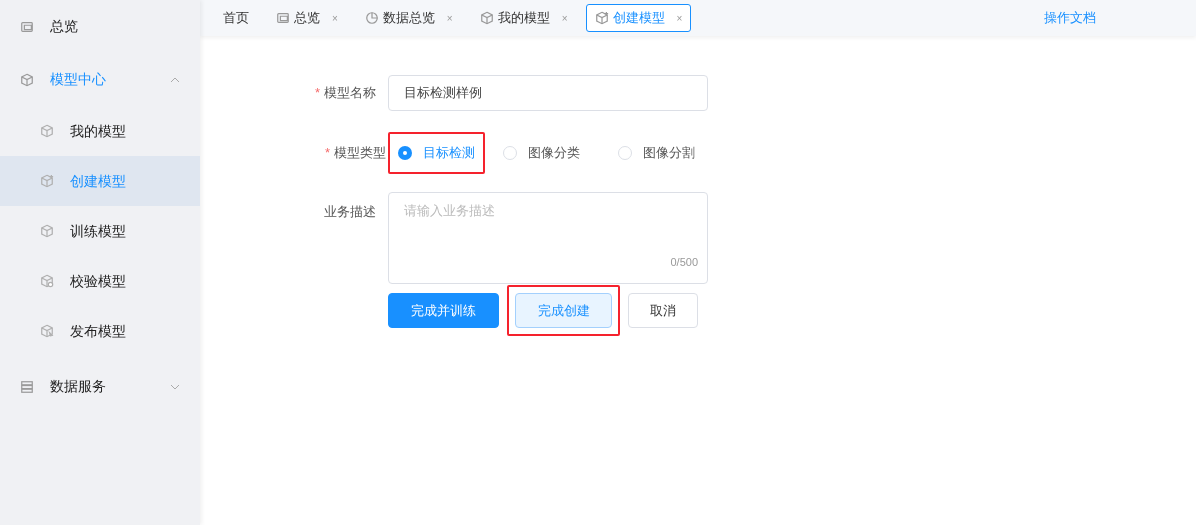 This screenshot has width=1196, height=525. What do you see at coordinates (100, 281) in the screenshot?
I see `sidebar-subitem: 校验模型` at bounding box center [100, 281].